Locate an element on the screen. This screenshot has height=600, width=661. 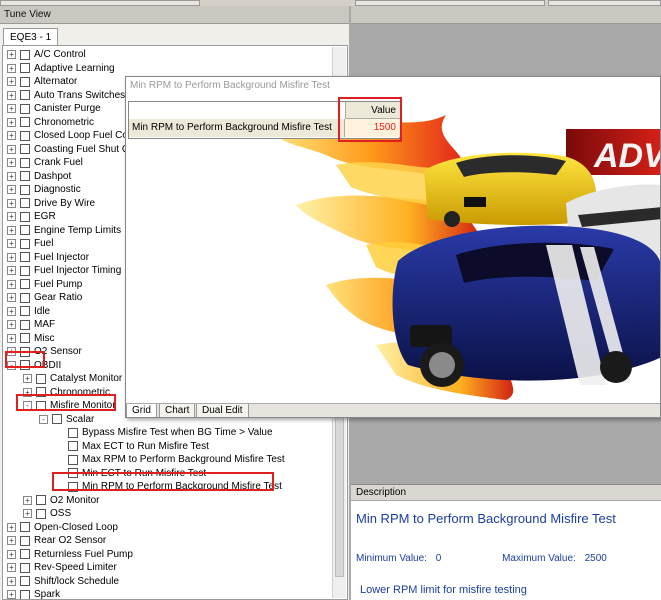
tree-item: + Gear Ratio is located at coordinates (44, 297).